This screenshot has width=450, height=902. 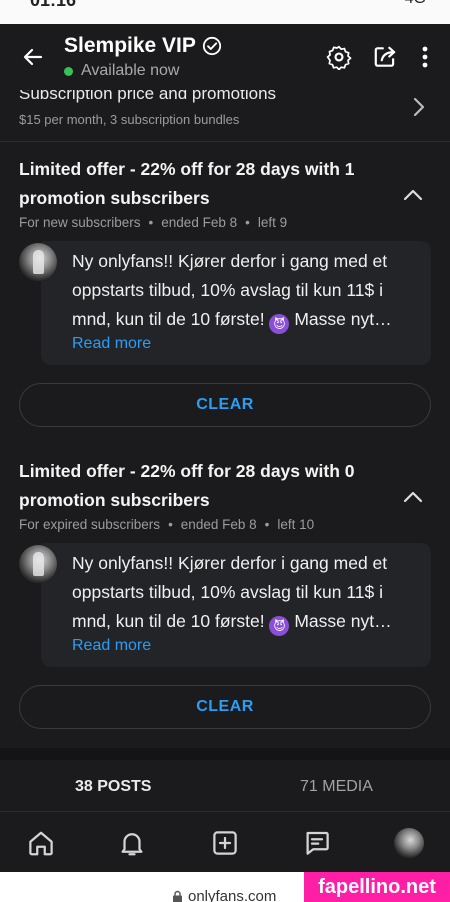 I want to click on more-options-button, so click(x=425, y=57).